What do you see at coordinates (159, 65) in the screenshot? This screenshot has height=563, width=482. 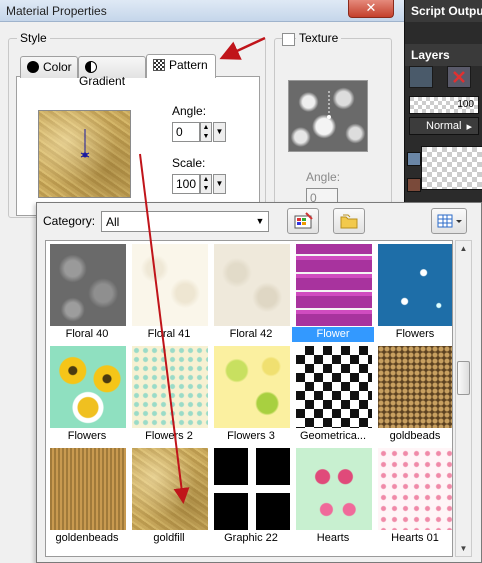 I see `pattern-icon` at bounding box center [159, 65].